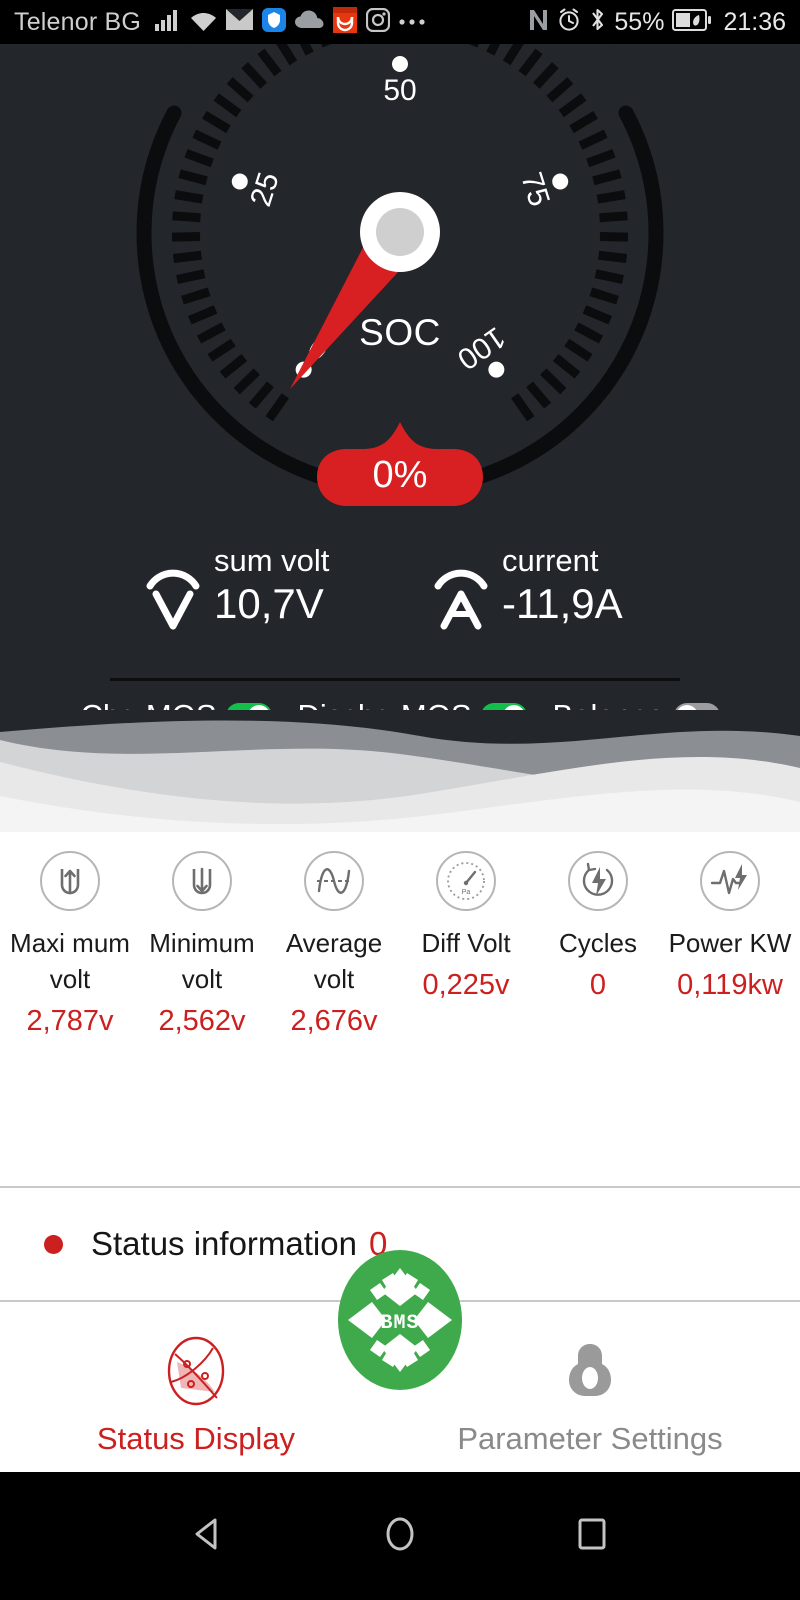  I want to click on android-status-bar: Telenor BG 55% 21:36, so click(400, 22).